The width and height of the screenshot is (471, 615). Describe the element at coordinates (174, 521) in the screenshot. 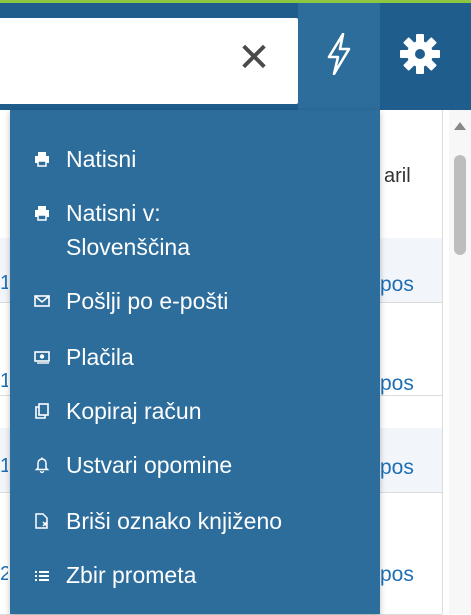

I see `menu-item-label: Briši oznako knjiženo` at that location.